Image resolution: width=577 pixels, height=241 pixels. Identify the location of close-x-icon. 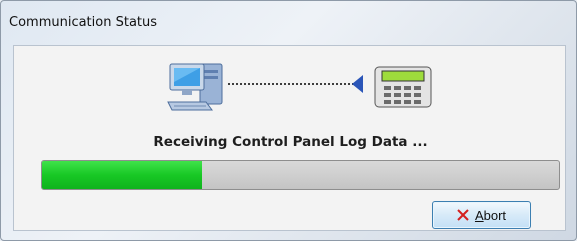
(463, 215).